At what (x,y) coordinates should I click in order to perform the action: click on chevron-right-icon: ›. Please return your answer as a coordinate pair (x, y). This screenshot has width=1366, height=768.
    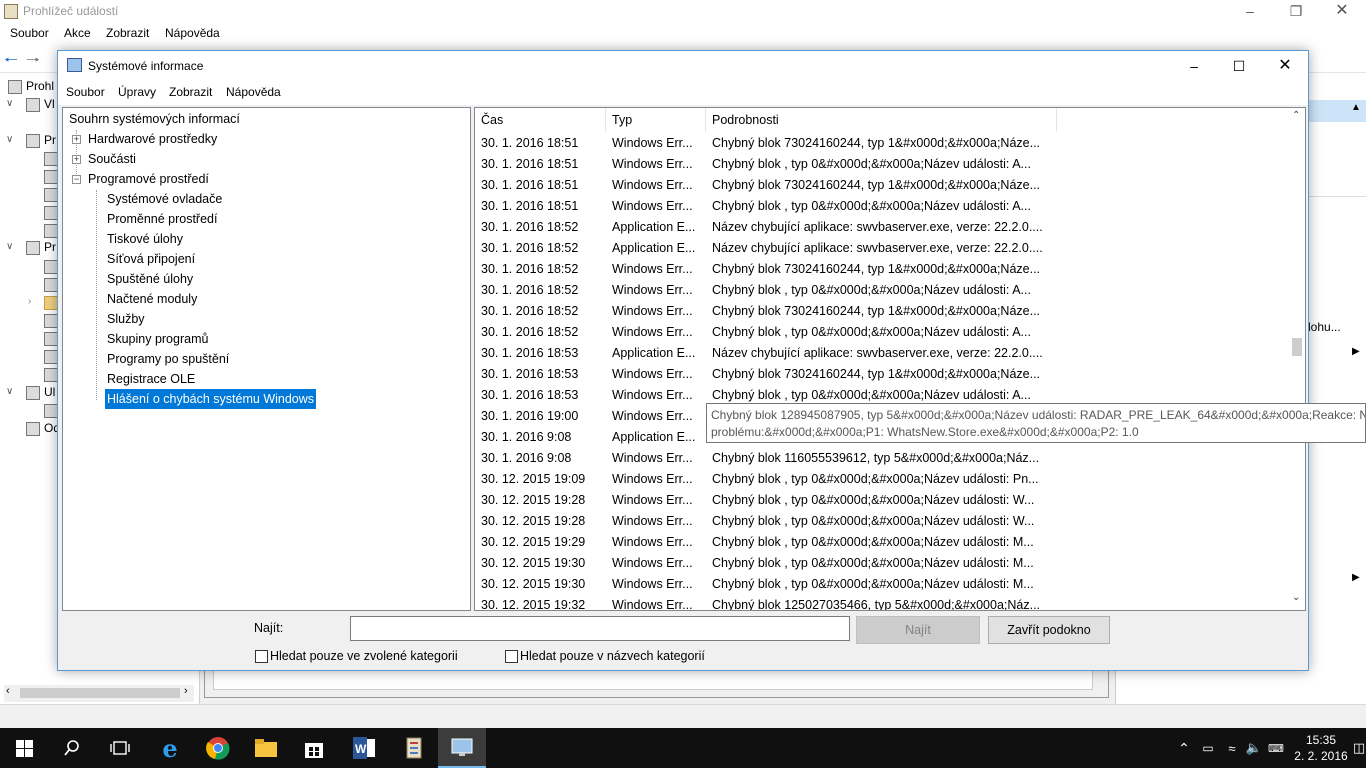
    Looking at the image, I should click on (29, 301).